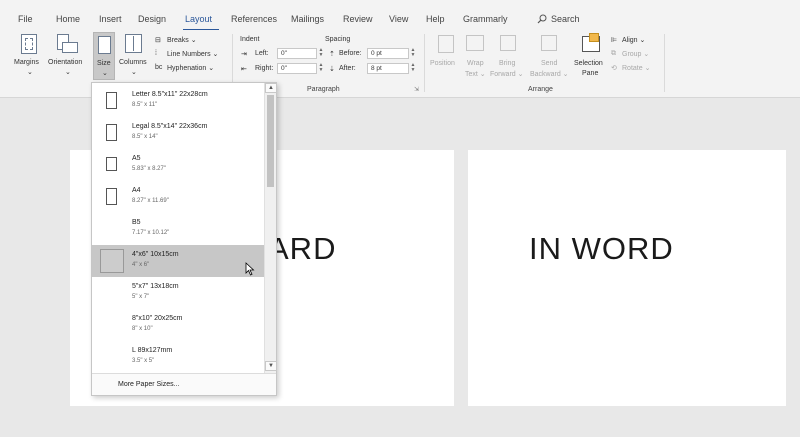 The height and width of the screenshot is (437, 800). What do you see at coordinates (475, 63) in the screenshot?
I see `wrap-text-label-1: Wrap` at bounding box center [475, 63].